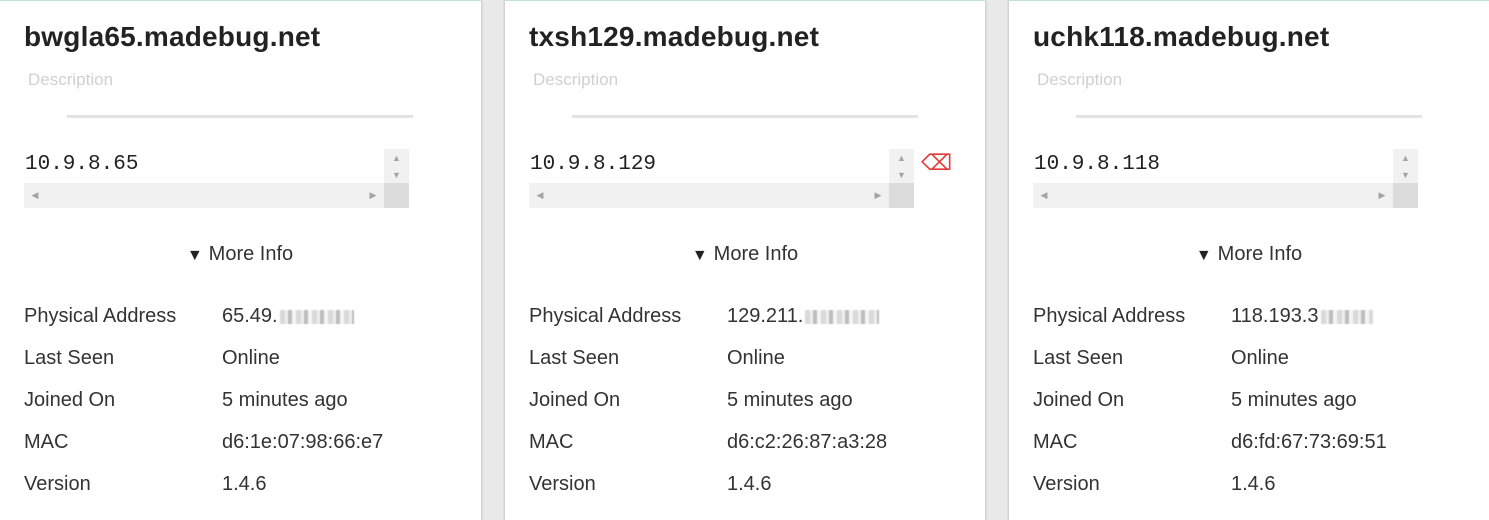  Describe the element at coordinates (721, 178) in the screenshot. I see `ip-address-field: 10.9.8.129 ▲ ▼ ◀ ▶` at that location.